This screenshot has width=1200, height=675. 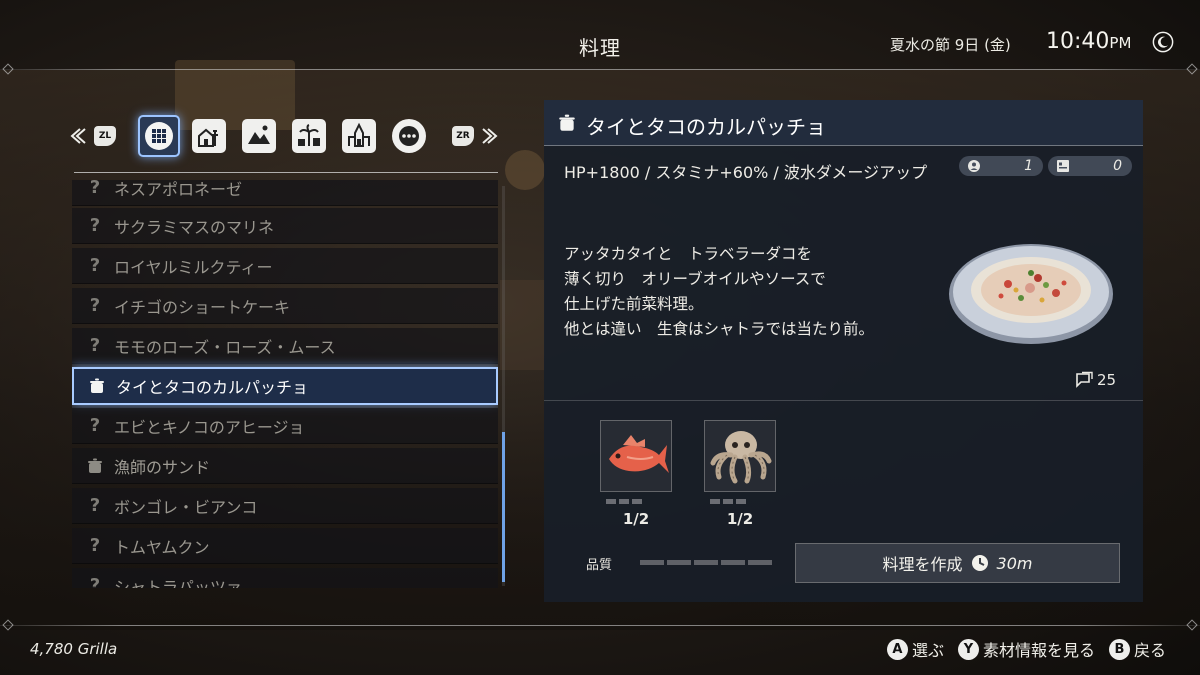 What do you see at coordinates (599, 565) in the screenshot?
I see `quality-label: 品質` at bounding box center [599, 565].